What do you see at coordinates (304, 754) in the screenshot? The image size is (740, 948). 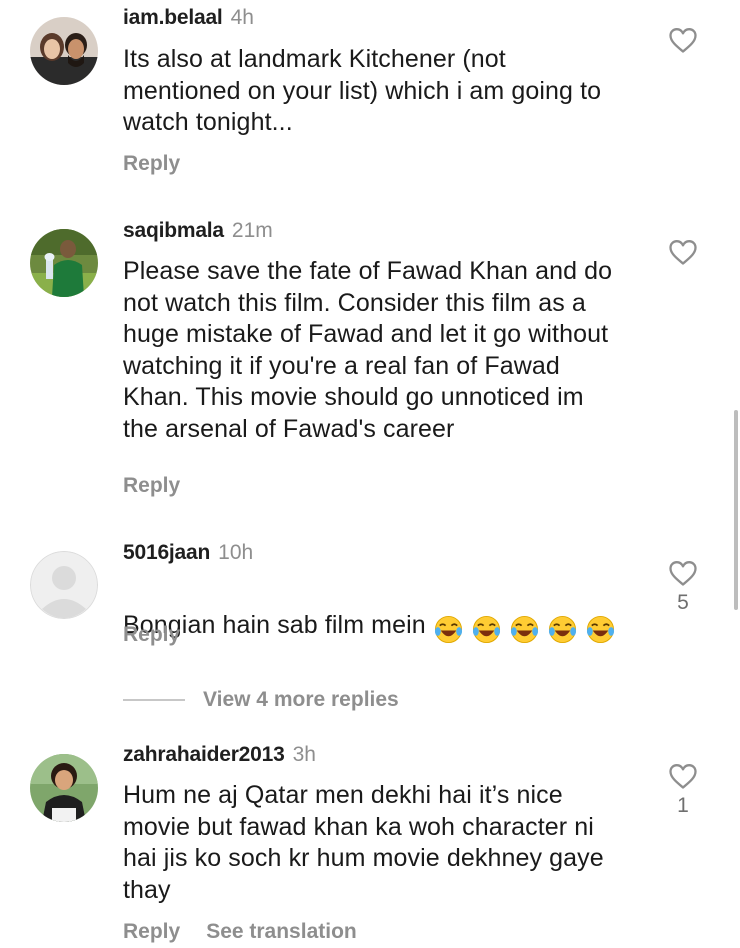 I see `timestamp: 3h` at bounding box center [304, 754].